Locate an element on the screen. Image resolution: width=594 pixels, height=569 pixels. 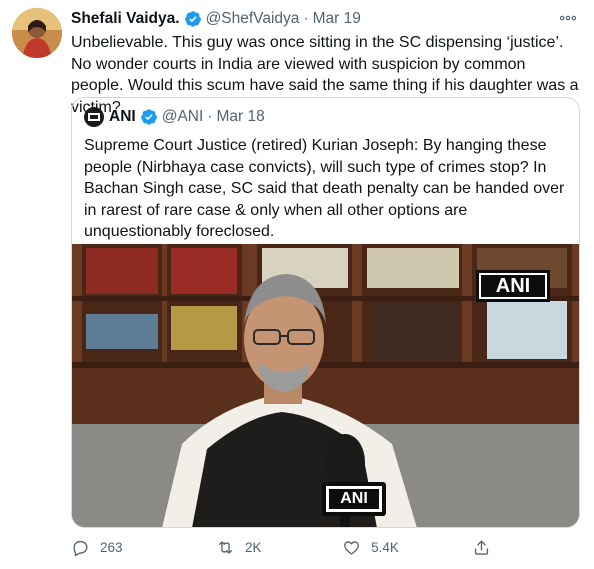
quoted-header: ANI @ANI · Mar 18 is located at coordinates (174, 117).